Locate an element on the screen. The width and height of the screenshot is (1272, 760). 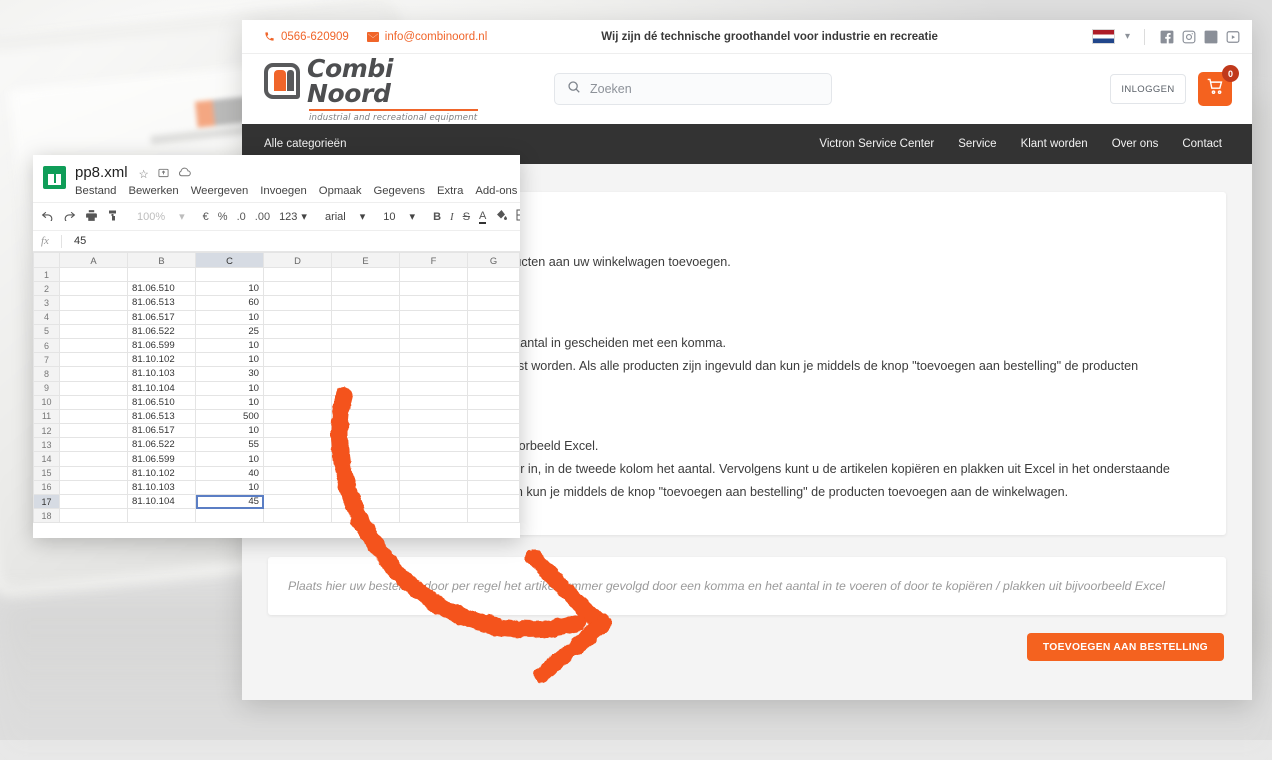
row-header-10: 10 is located at coordinates (46, 402).